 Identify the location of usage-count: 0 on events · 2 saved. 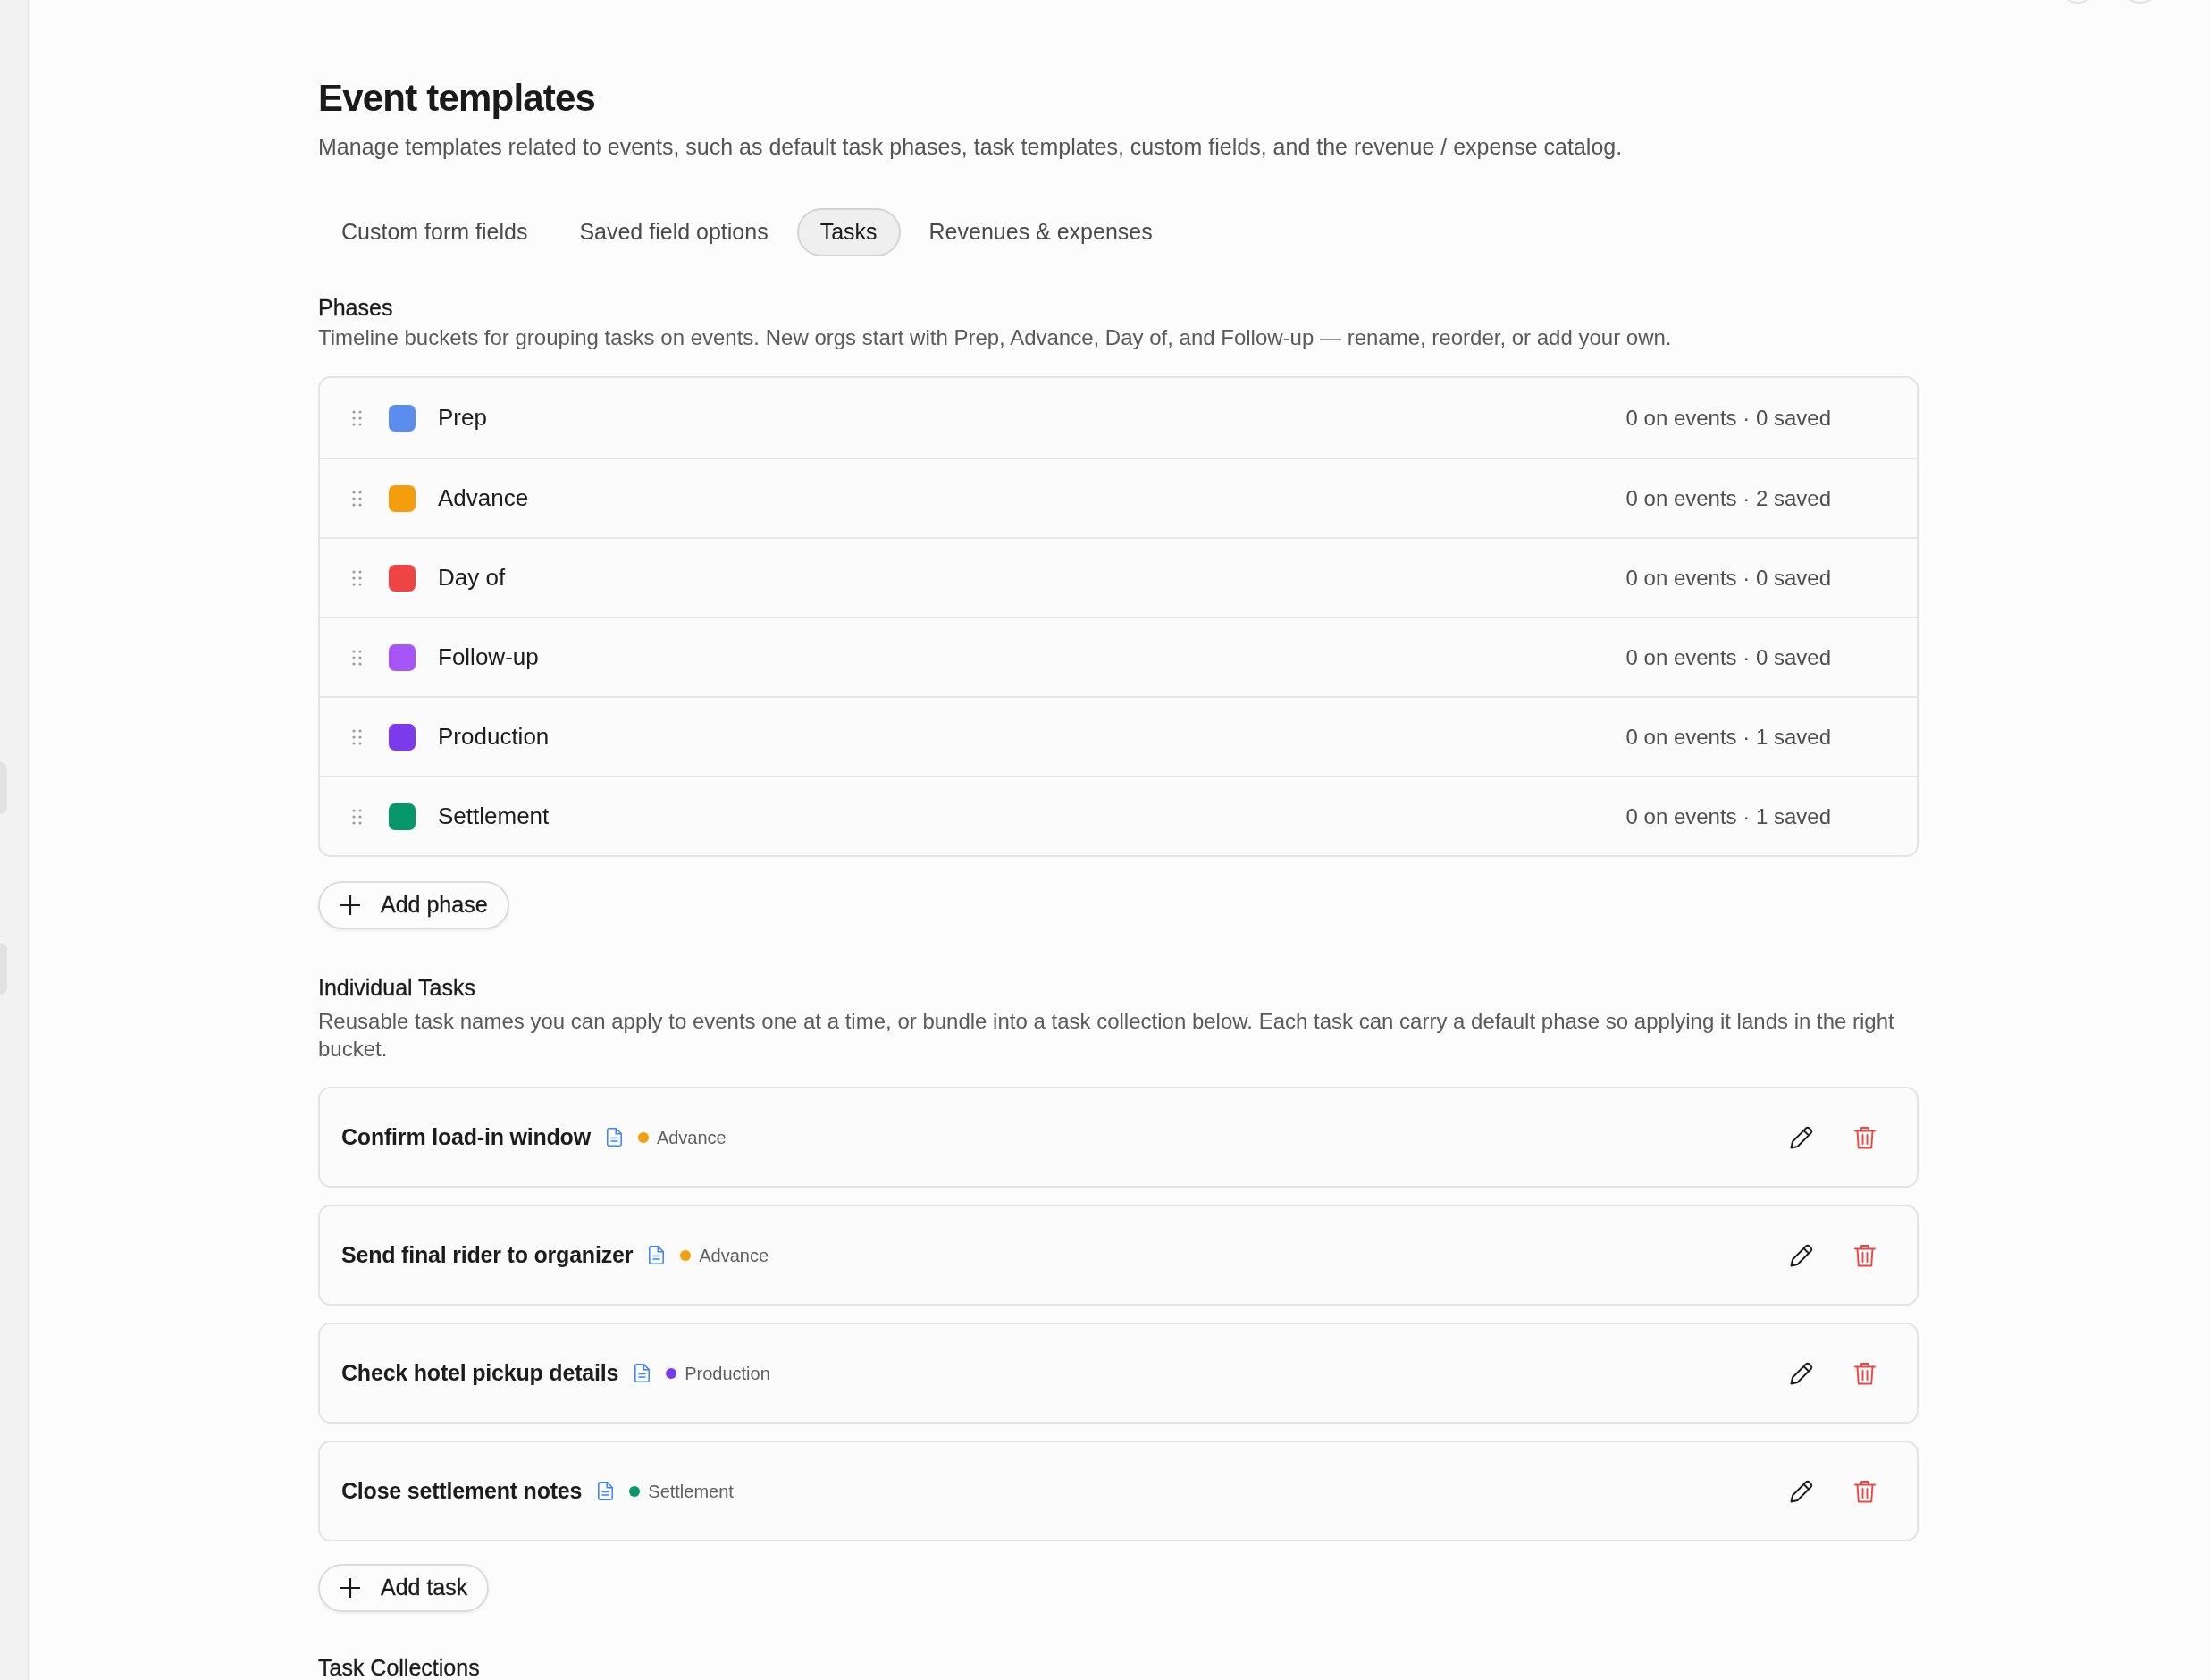
(1728, 498).